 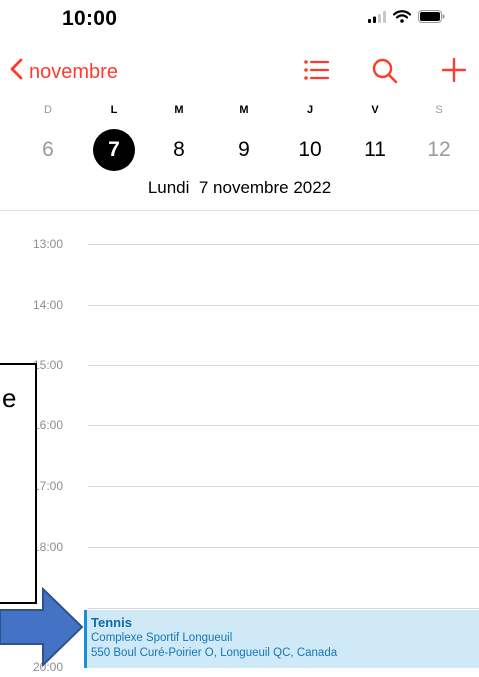 What do you see at coordinates (48, 365) in the screenshot?
I see `hour-label: 15:00` at bounding box center [48, 365].